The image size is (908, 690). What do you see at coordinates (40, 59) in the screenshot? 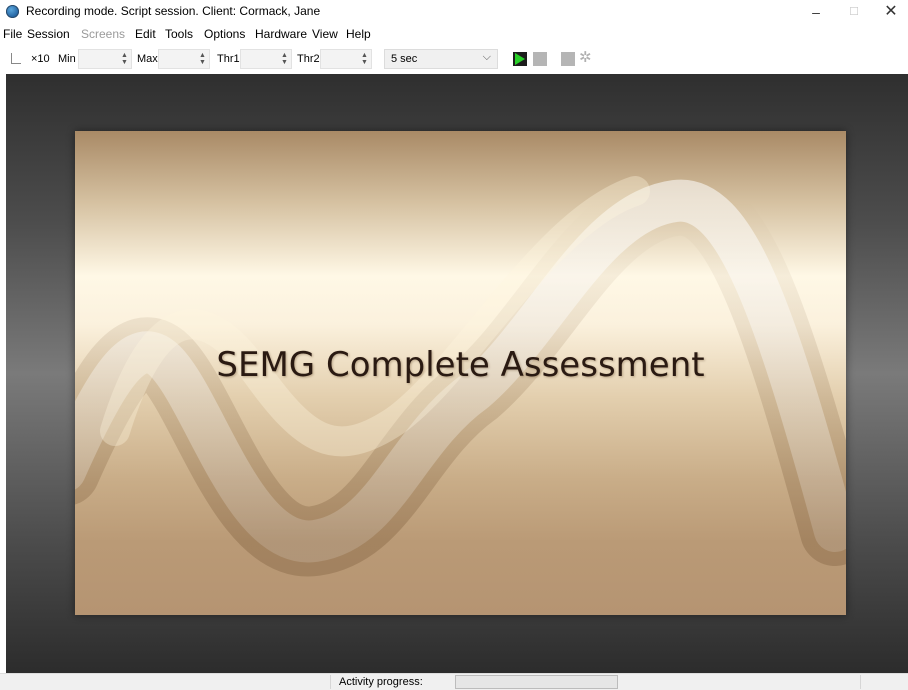
I see `scale-label: ×10` at bounding box center [40, 59].